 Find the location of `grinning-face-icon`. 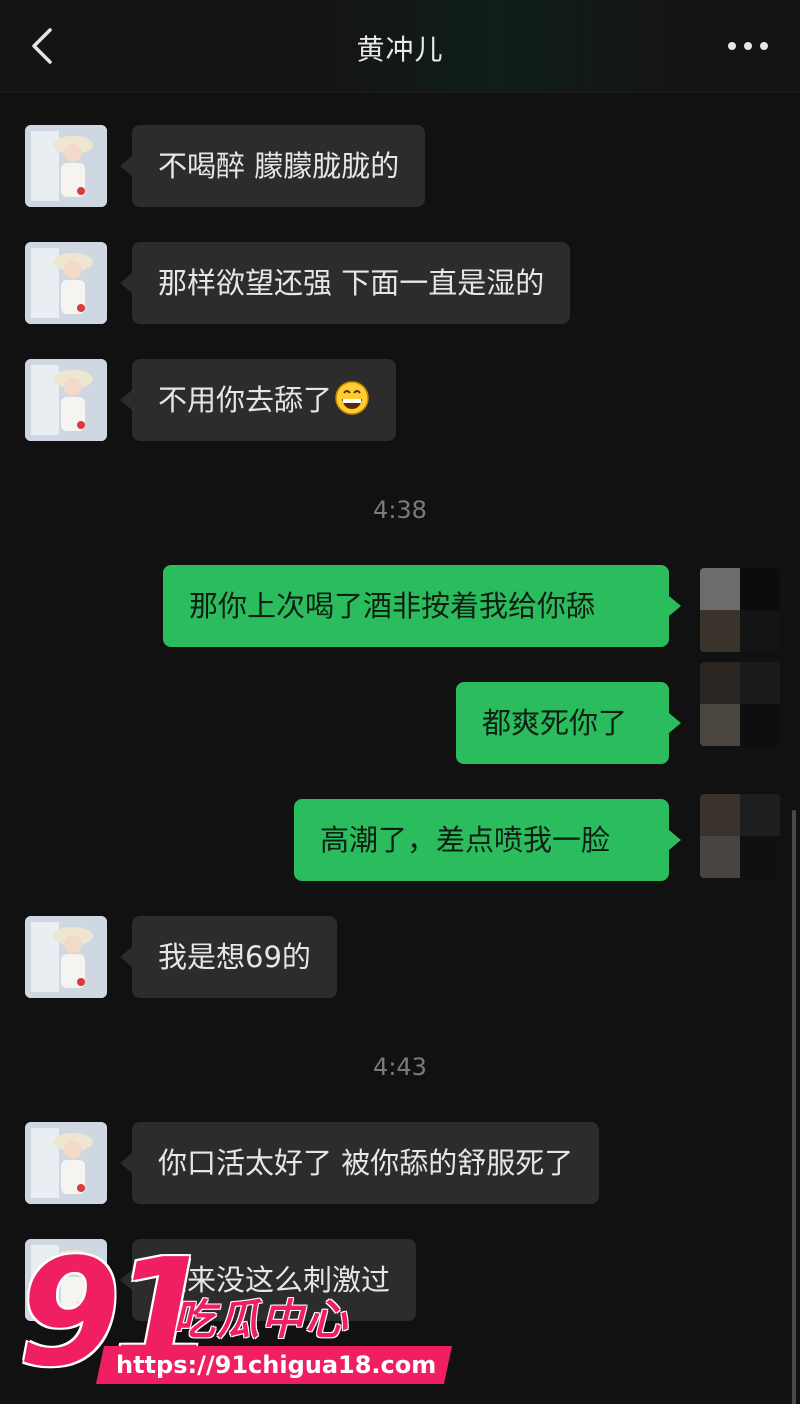

grinning-face-icon is located at coordinates (352, 398).